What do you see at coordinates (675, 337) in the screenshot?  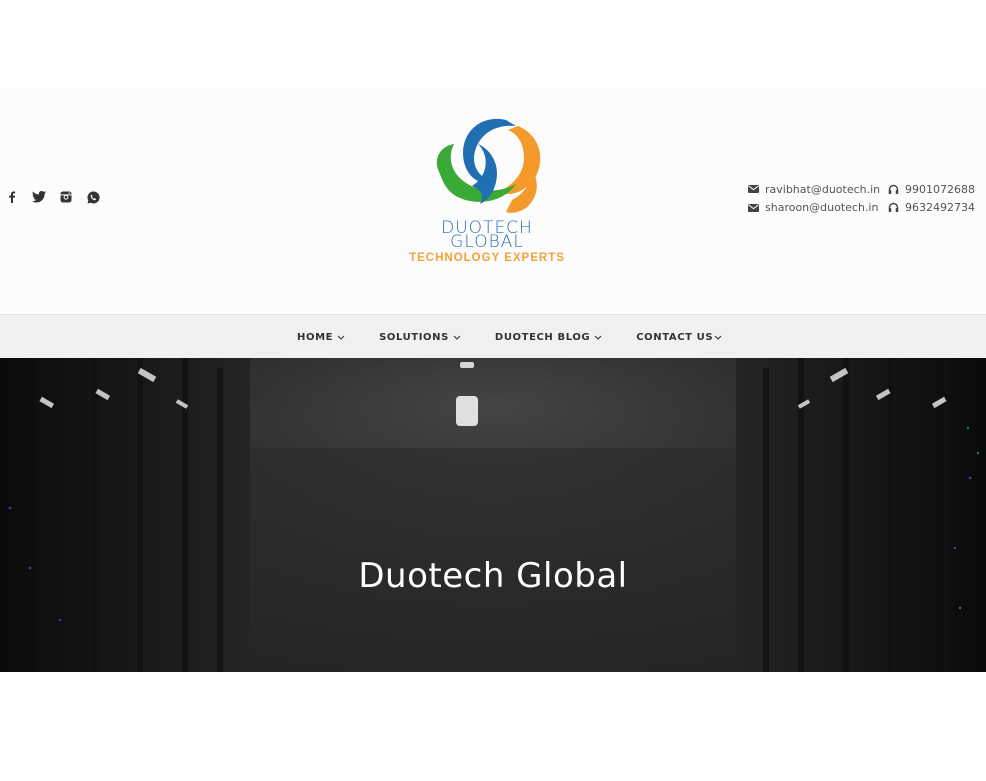 I see `nav-item-label: CONTACT US` at bounding box center [675, 337].